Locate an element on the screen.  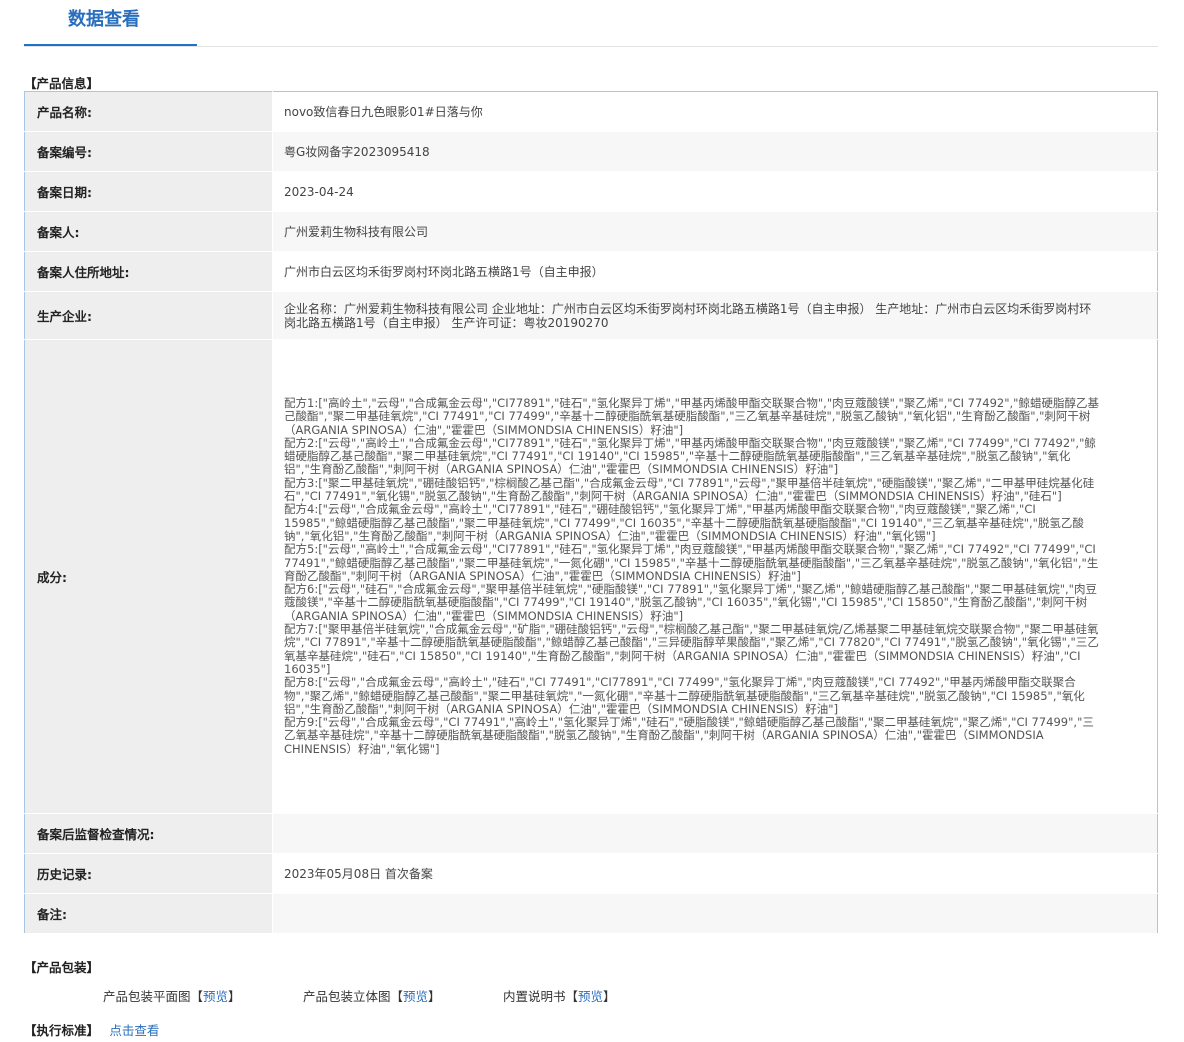
row-label: 备案编号: is located at coordinates (148, 151).